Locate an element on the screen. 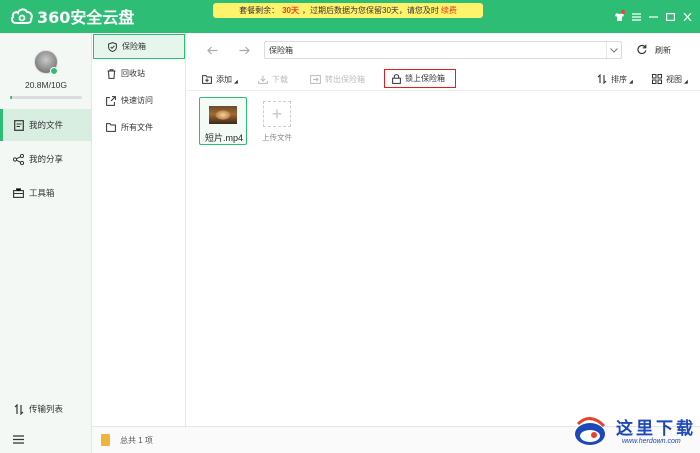 This screenshot has width=700, height=453. file-icon is located at coordinates (18, 125).